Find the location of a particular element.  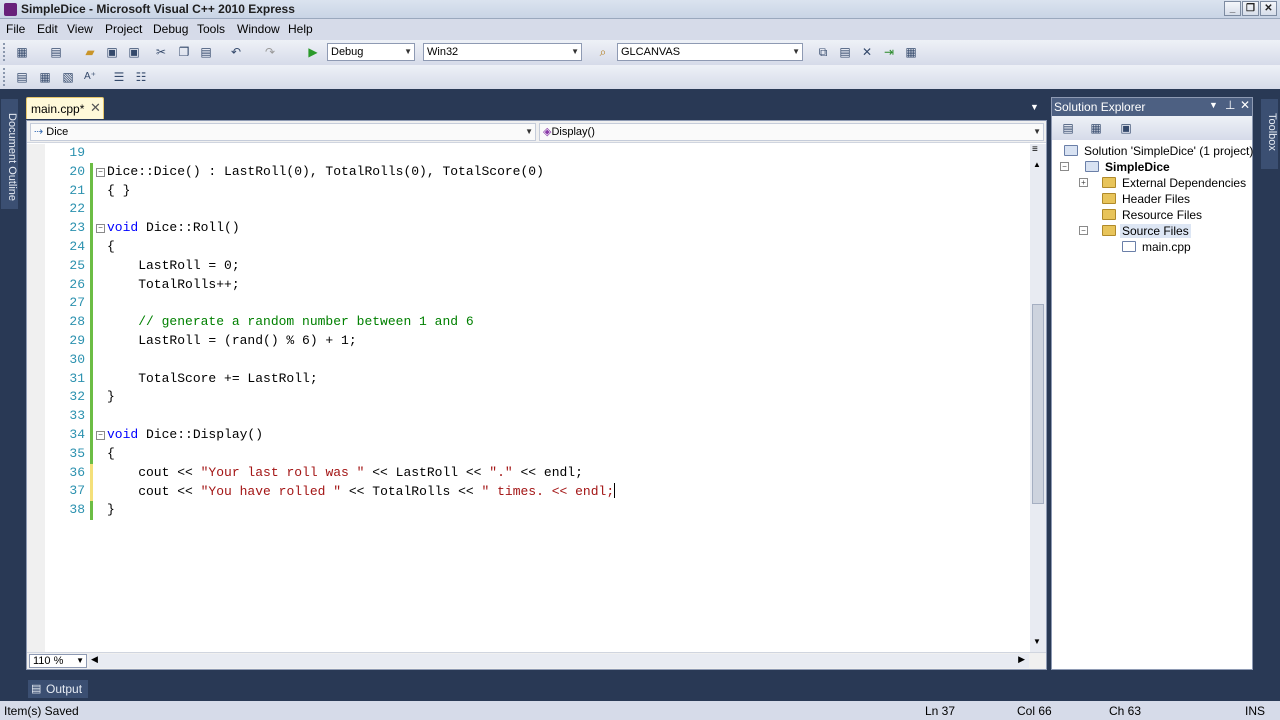

scroll-right-icon: ▶ is located at coordinates (1021, 659).